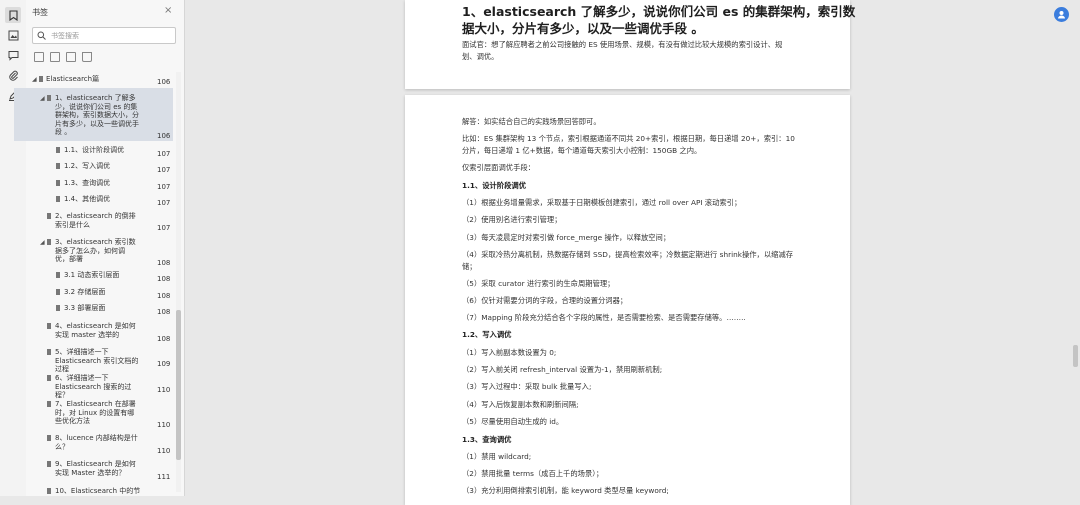 This screenshot has width=1080, height=505. I want to click on expand-all-icon, so click(39, 57).